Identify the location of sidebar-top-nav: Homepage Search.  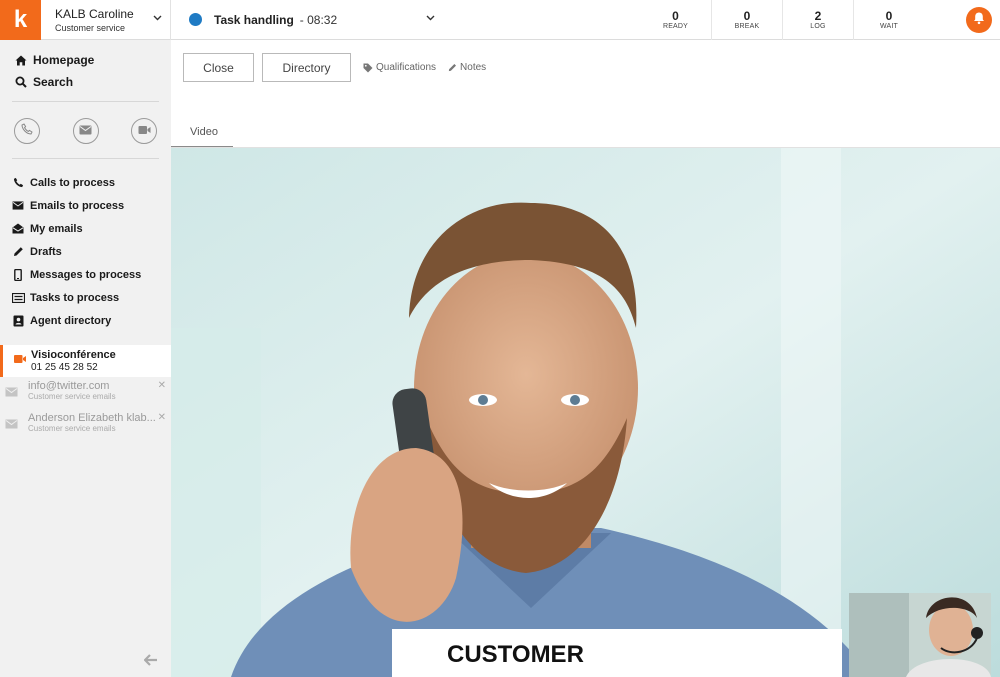
(85, 66).